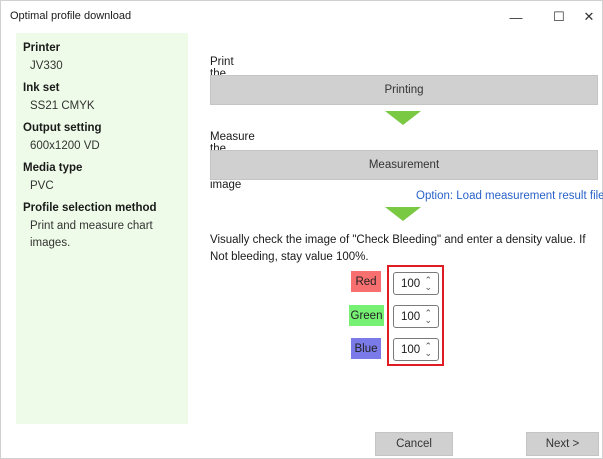 The image size is (603, 459). What do you see at coordinates (71, 16) in the screenshot?
I see `window-title: Optimal profile download` at bounding box center [71, 16].